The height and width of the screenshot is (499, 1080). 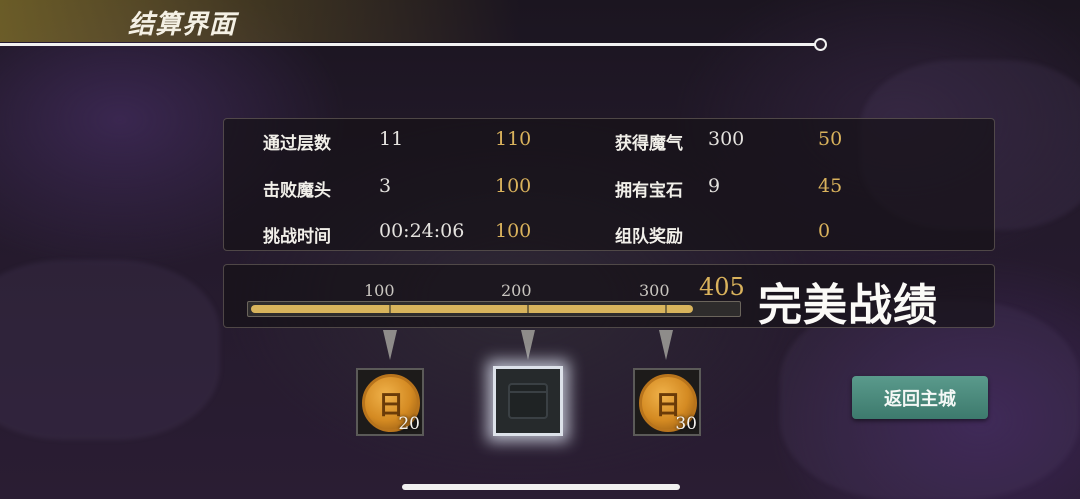 What do you see at coordinates (541, 487) in the screenshot?
I see `home-indicator` at bounding box center [541, 487].